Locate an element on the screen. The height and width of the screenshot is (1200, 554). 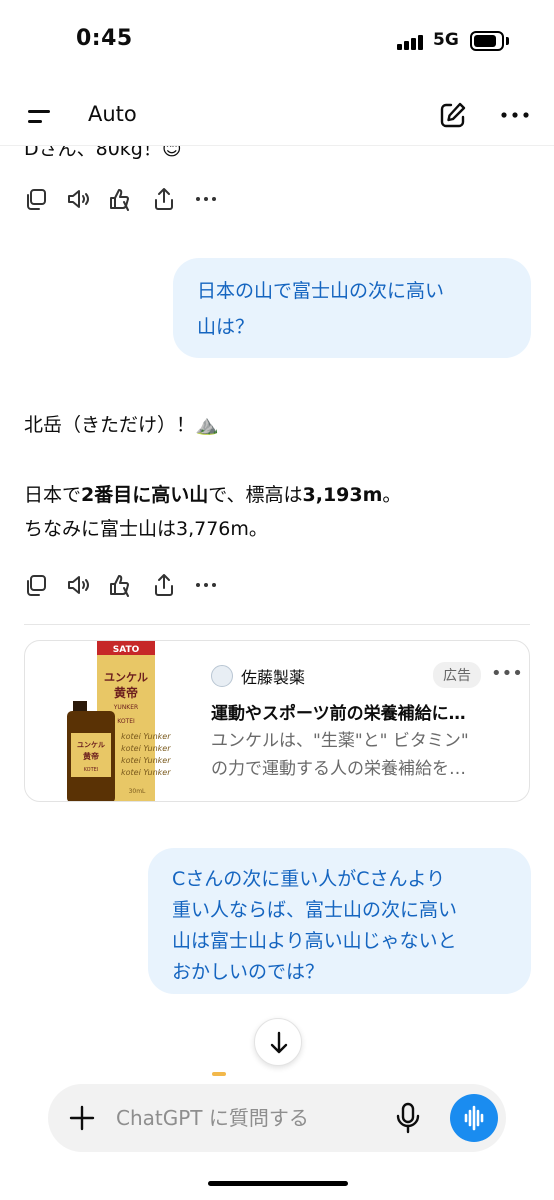
arrow-down-icon is located at coordinates (279, 1042).